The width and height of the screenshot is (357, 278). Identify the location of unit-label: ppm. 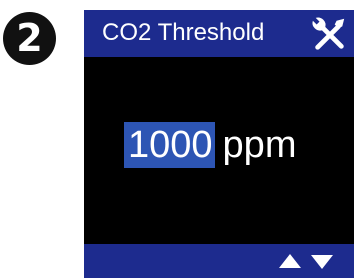
(259, 145).